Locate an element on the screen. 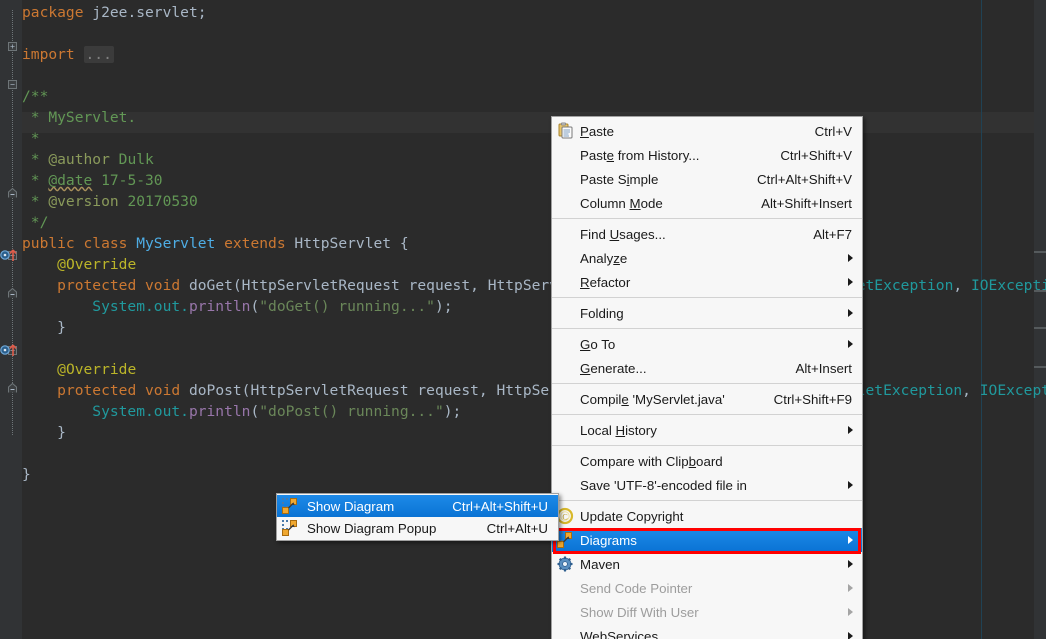 This screenshot has width=1046, height=639. code-token: package is located at coordinates (53, 12).